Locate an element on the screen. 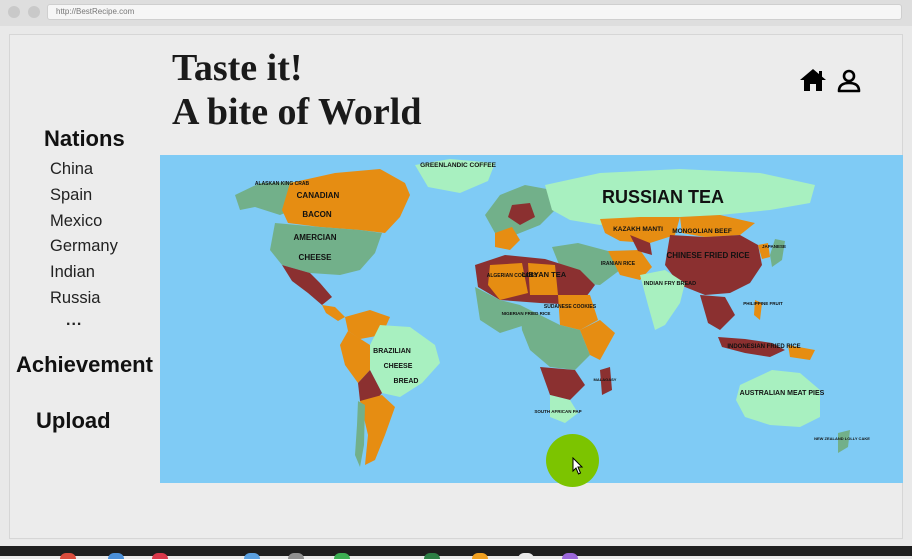 The height and width of the screenshot is (559, 912). label-cheese: CHEESE is located at coordinates (316, 257).